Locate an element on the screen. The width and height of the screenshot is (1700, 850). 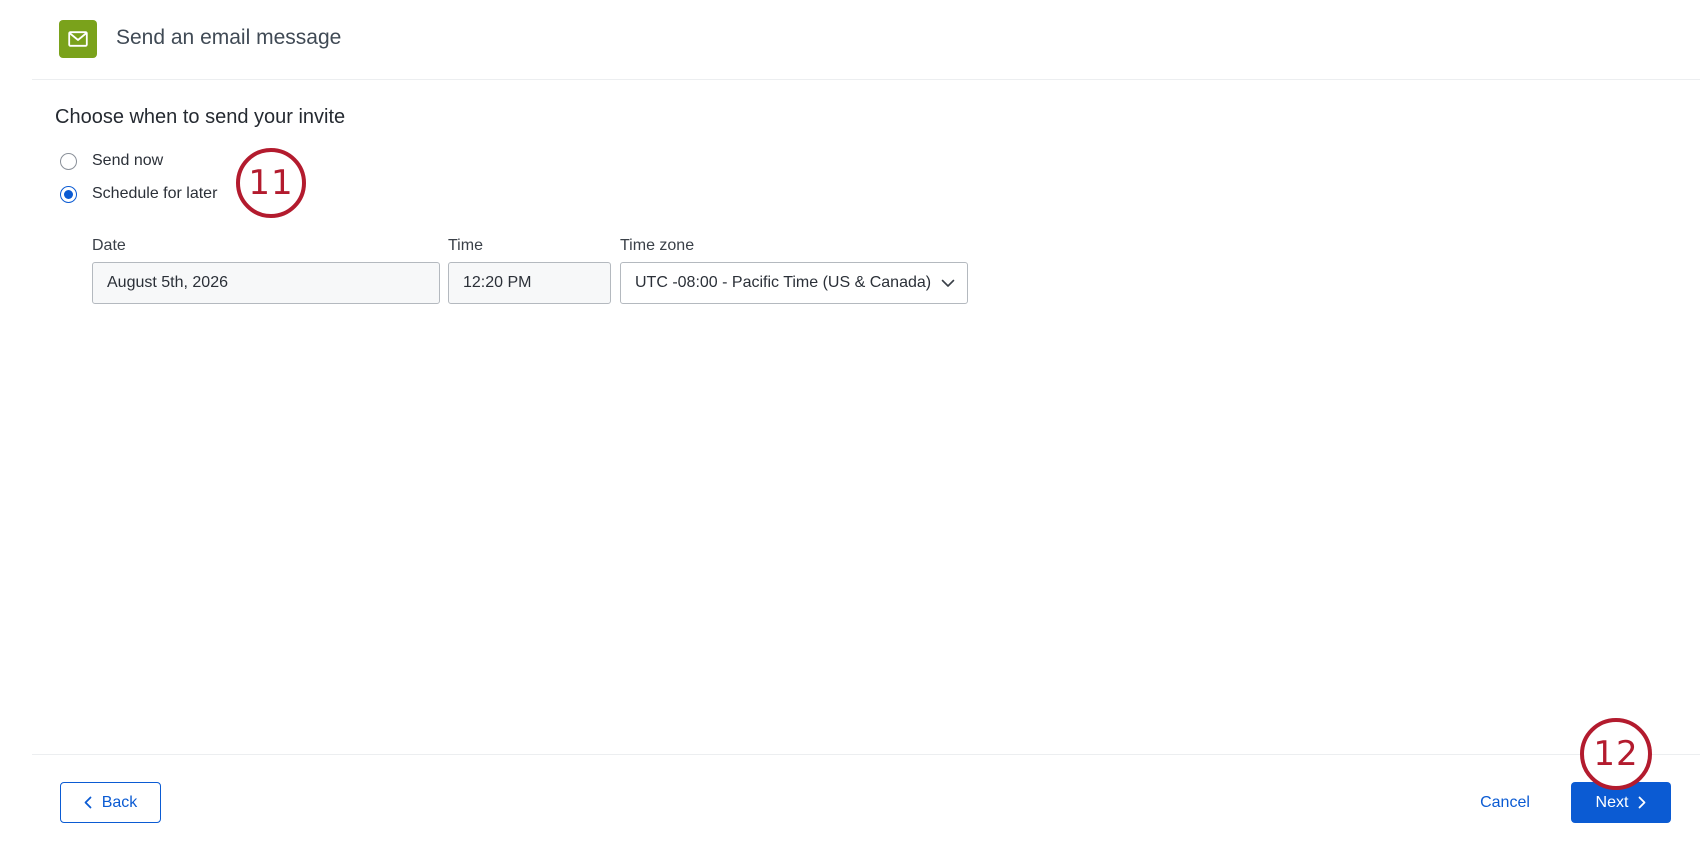
timezone-label: Time zone is located at coordinates (657, 245).